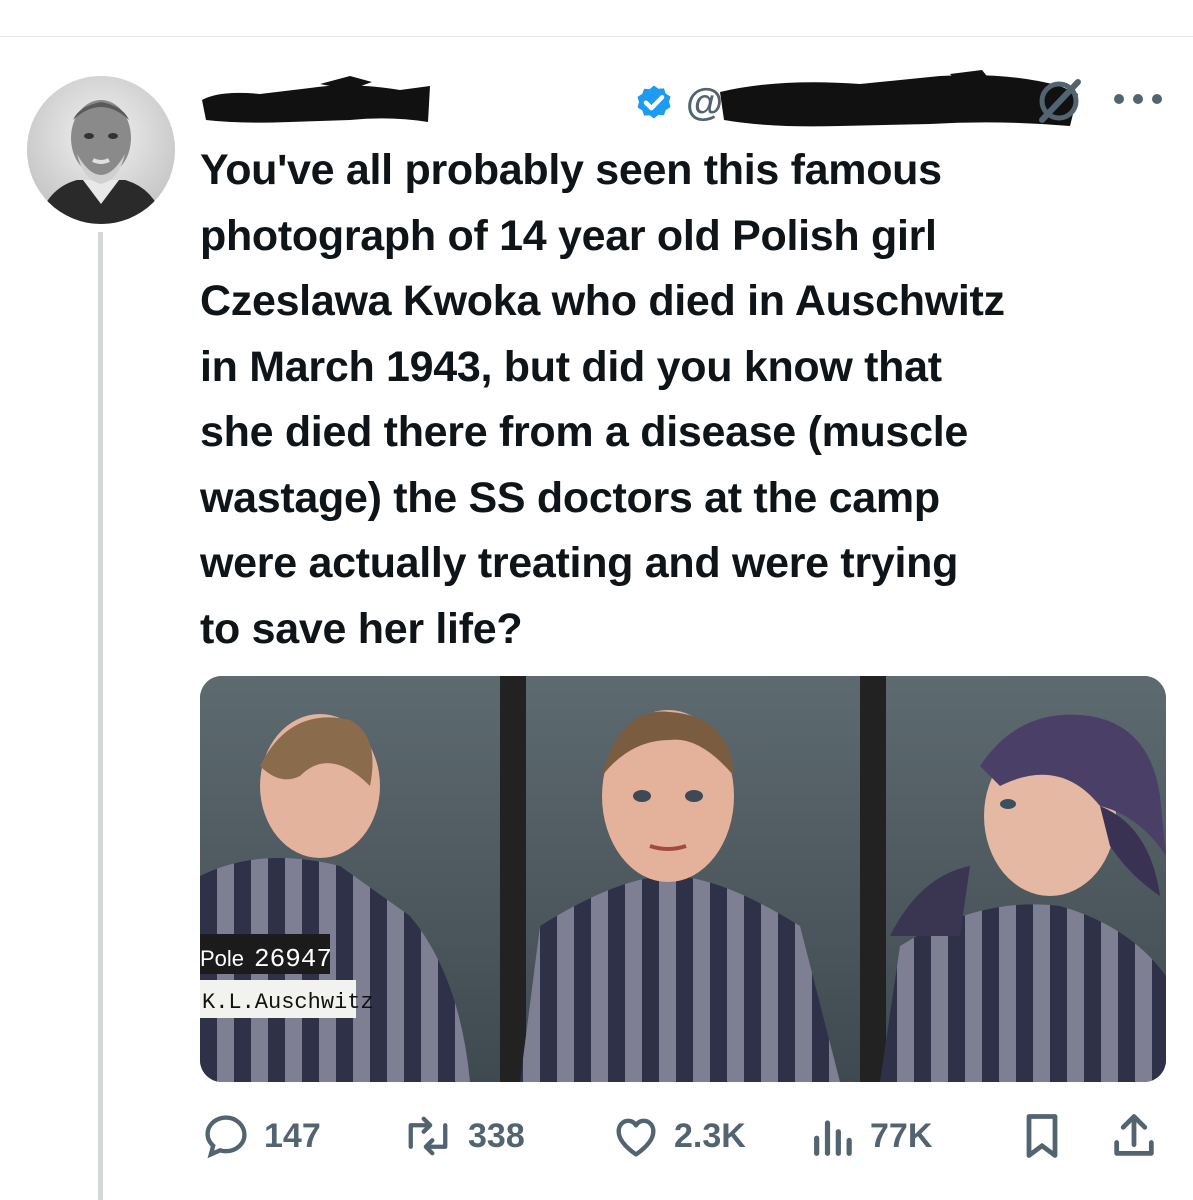 This screenshot has width=1193, height=1200. I want to click on avatar-photo, so click(101, 150).